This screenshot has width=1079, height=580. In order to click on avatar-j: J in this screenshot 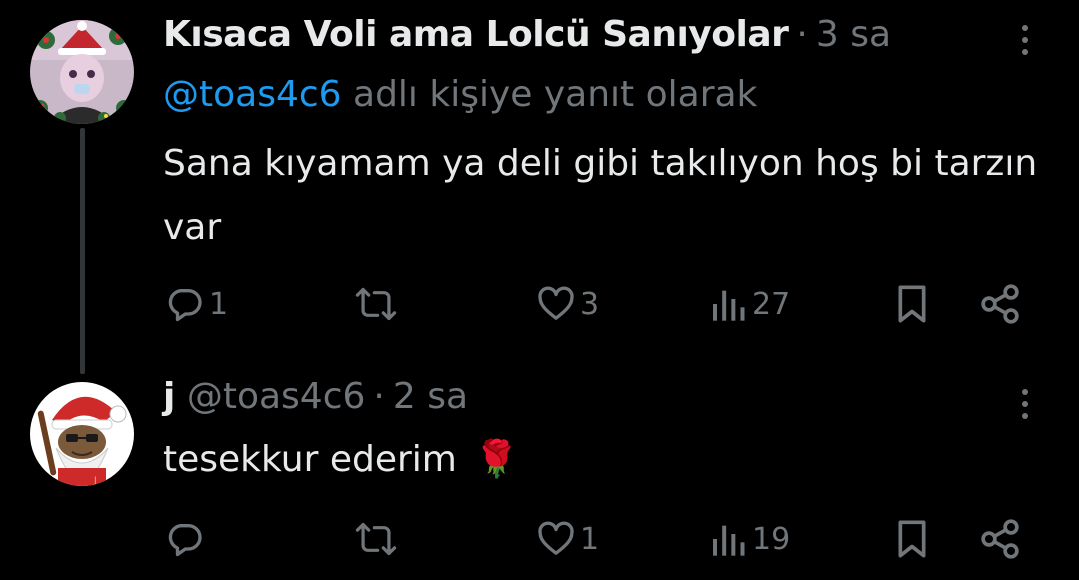, I will do `click(82, 434)`.